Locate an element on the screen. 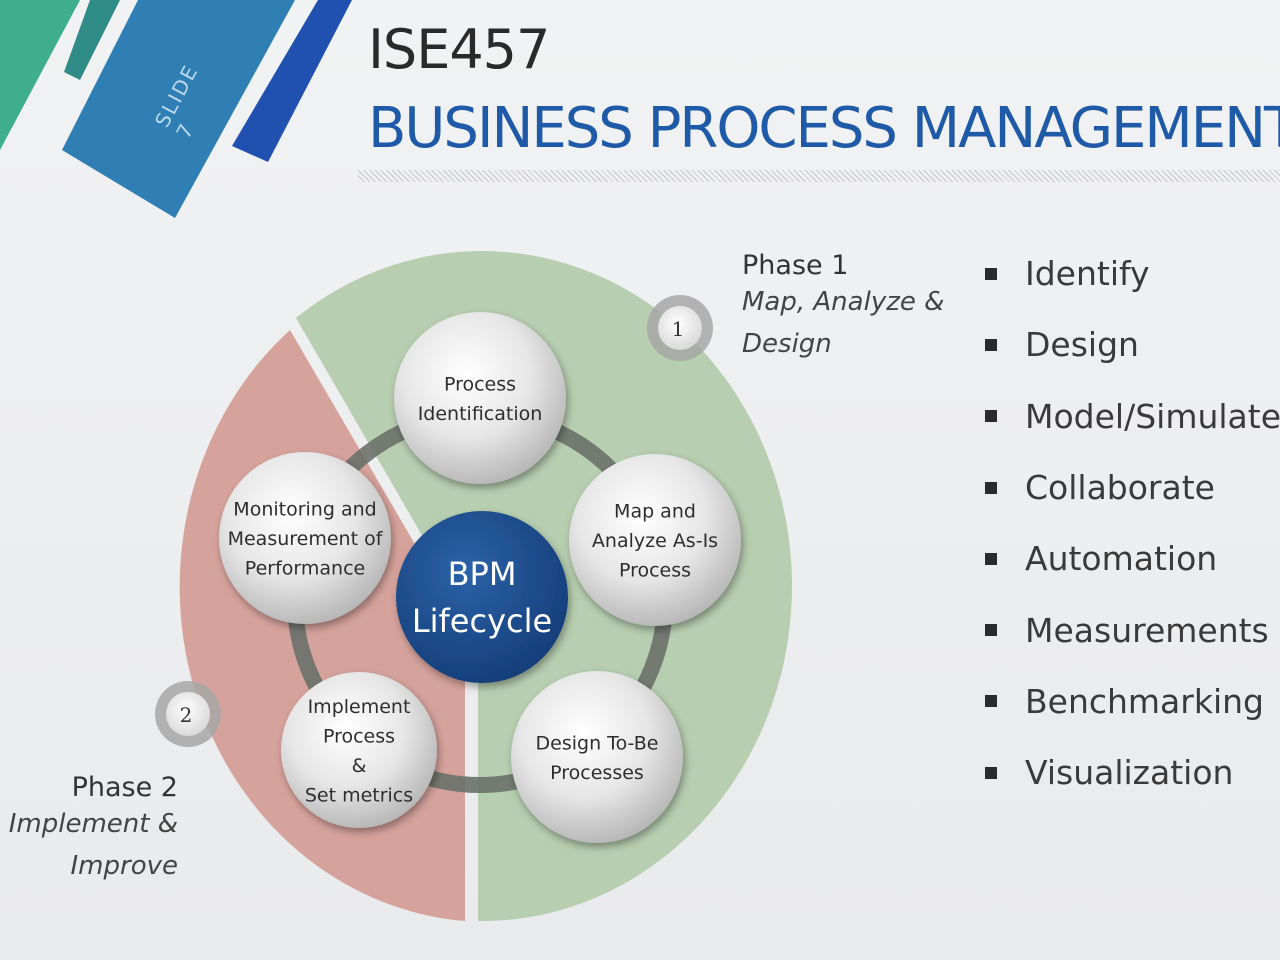  phase1-subtitle-line1: Map, Analyze & is located at coordinates (843, 302).